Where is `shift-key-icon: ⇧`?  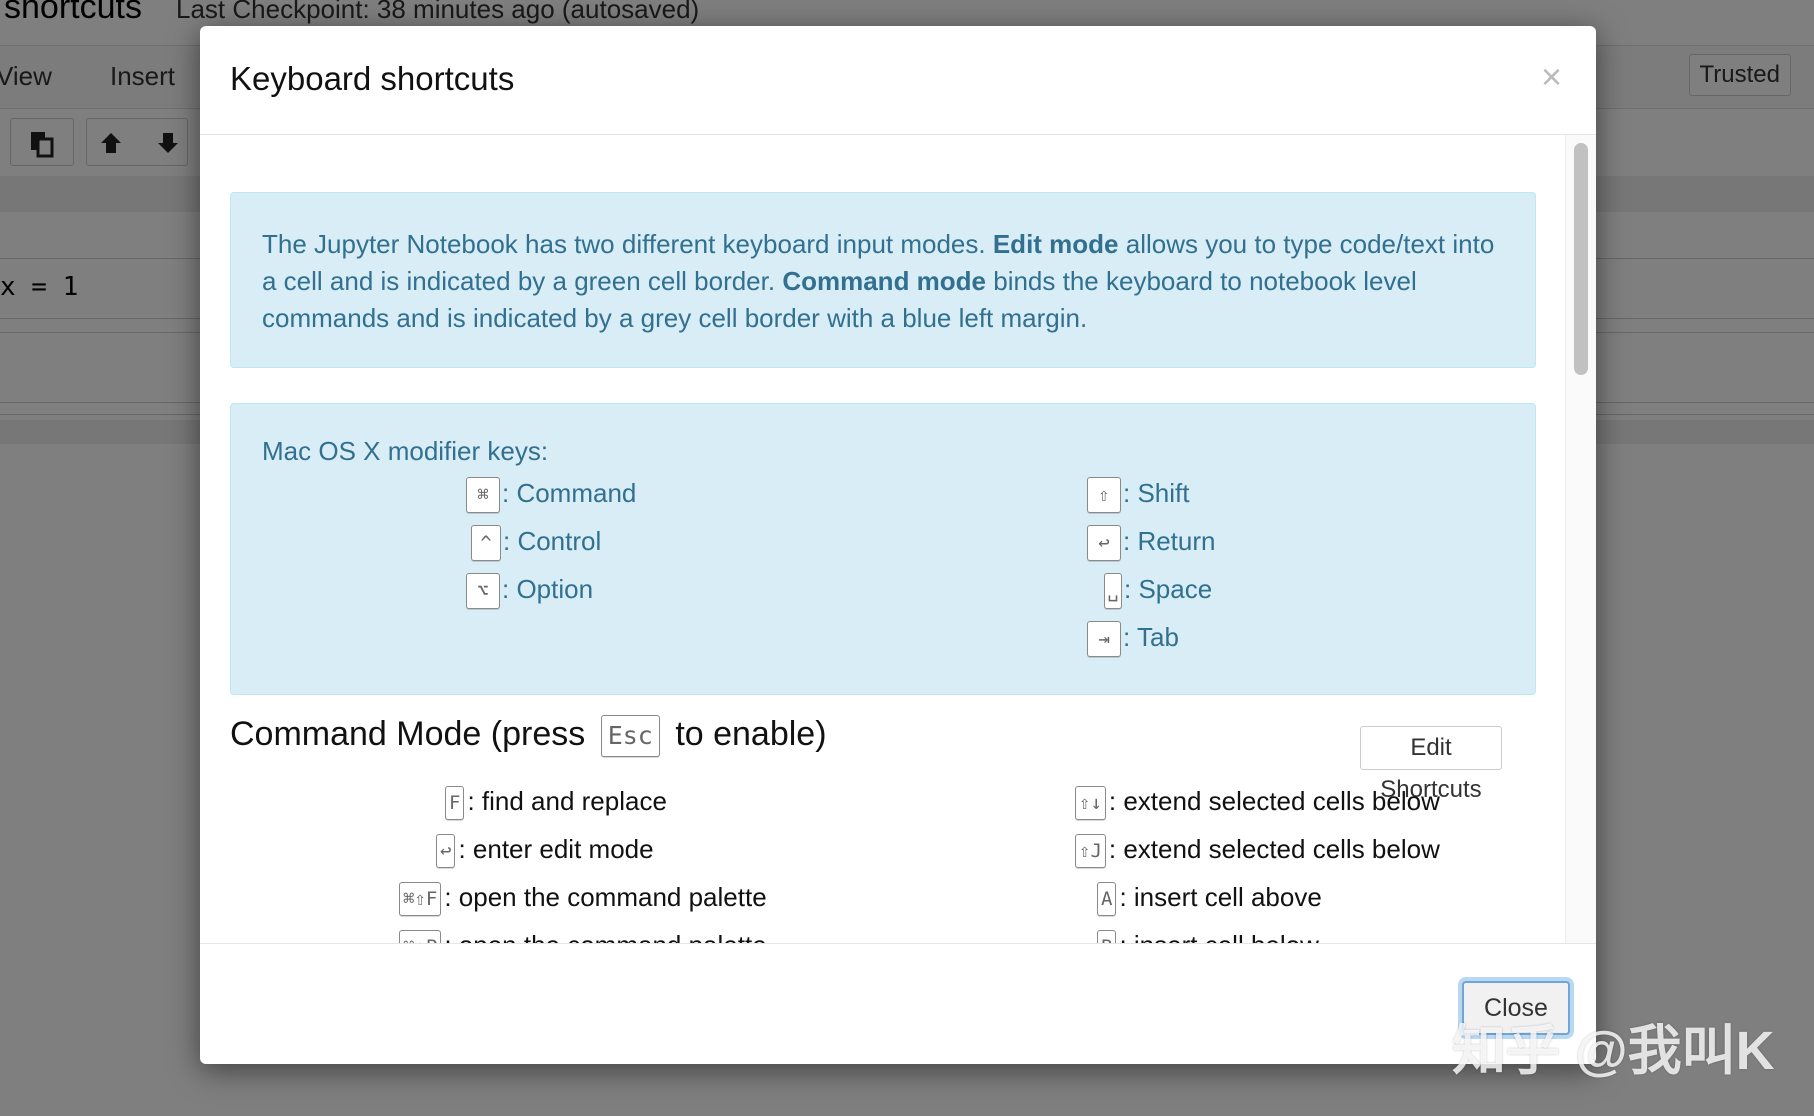 shift-key-icon: ⇧ is located at coordinates (1104, 495).